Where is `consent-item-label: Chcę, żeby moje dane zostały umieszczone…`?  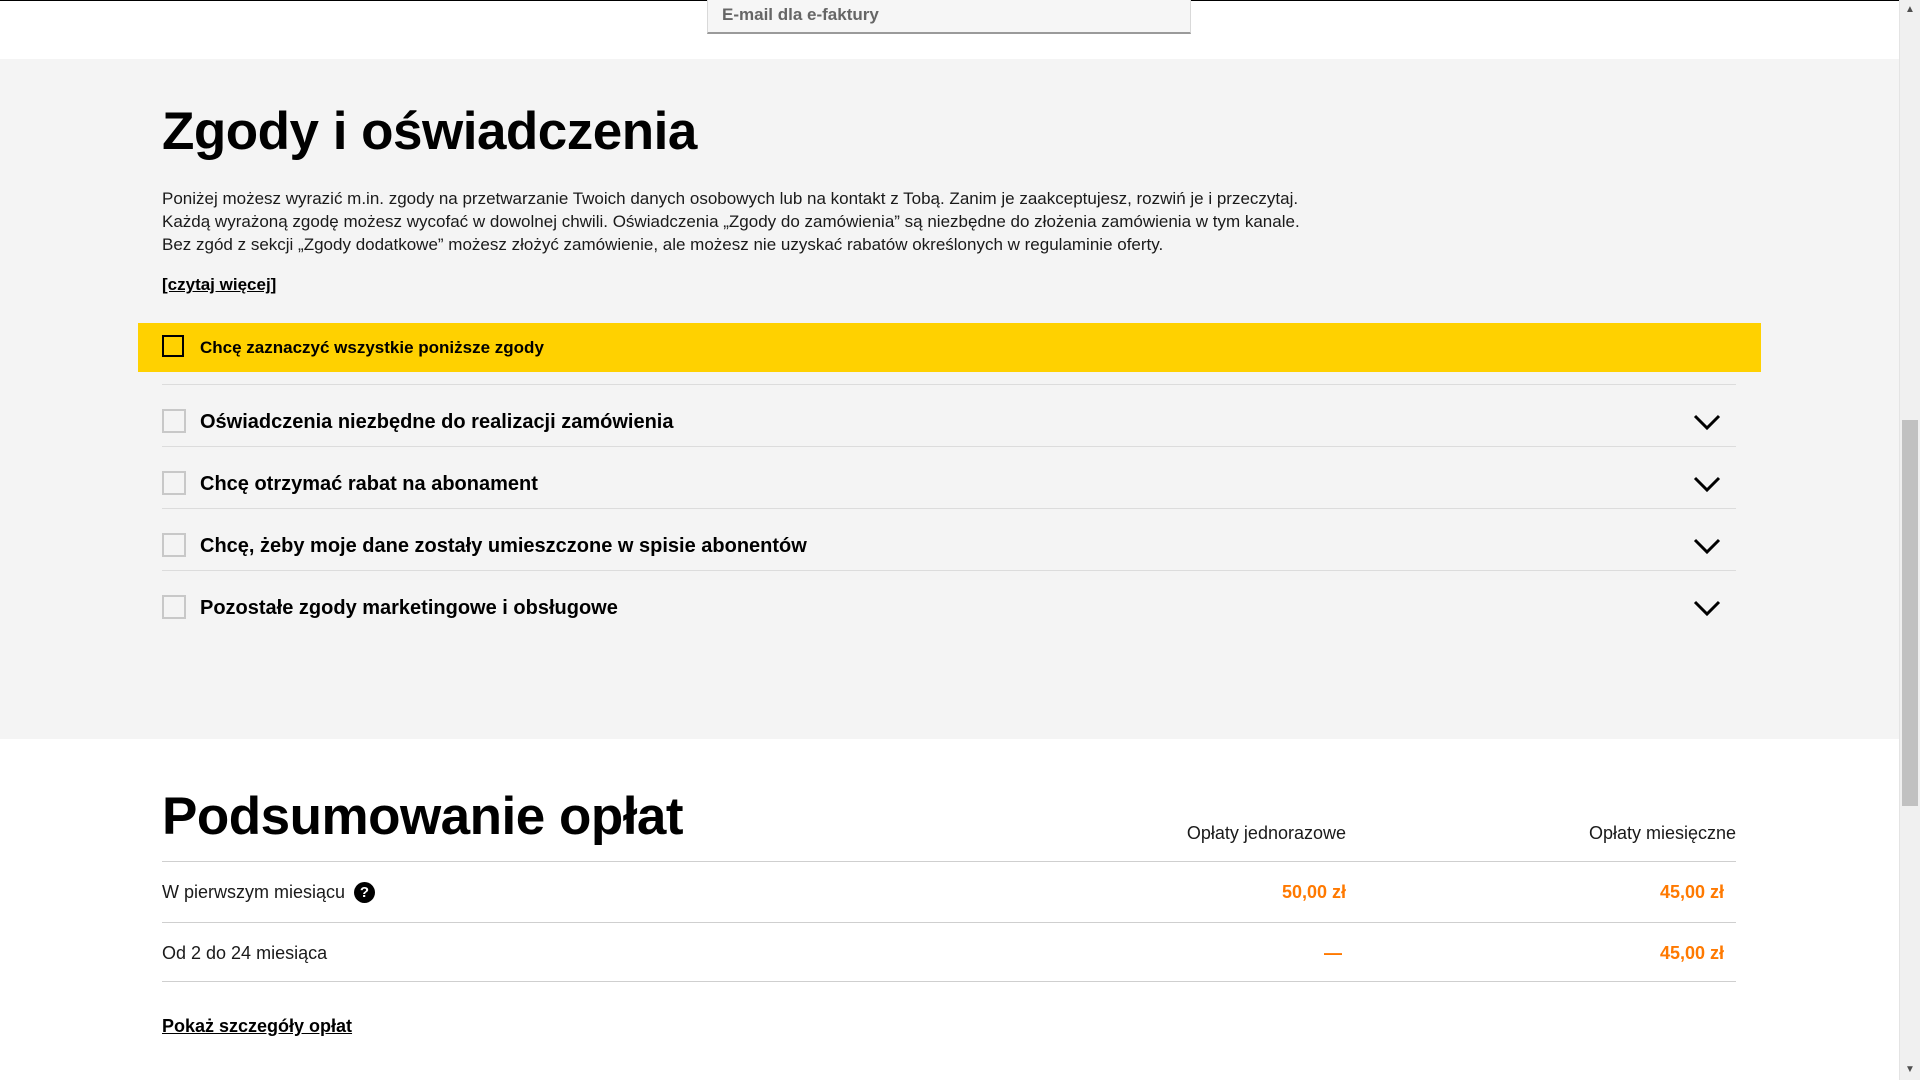
consent-item-label: Chcę, żeby moje dane zostały umieszczone… is located at coordinates (503, 546).